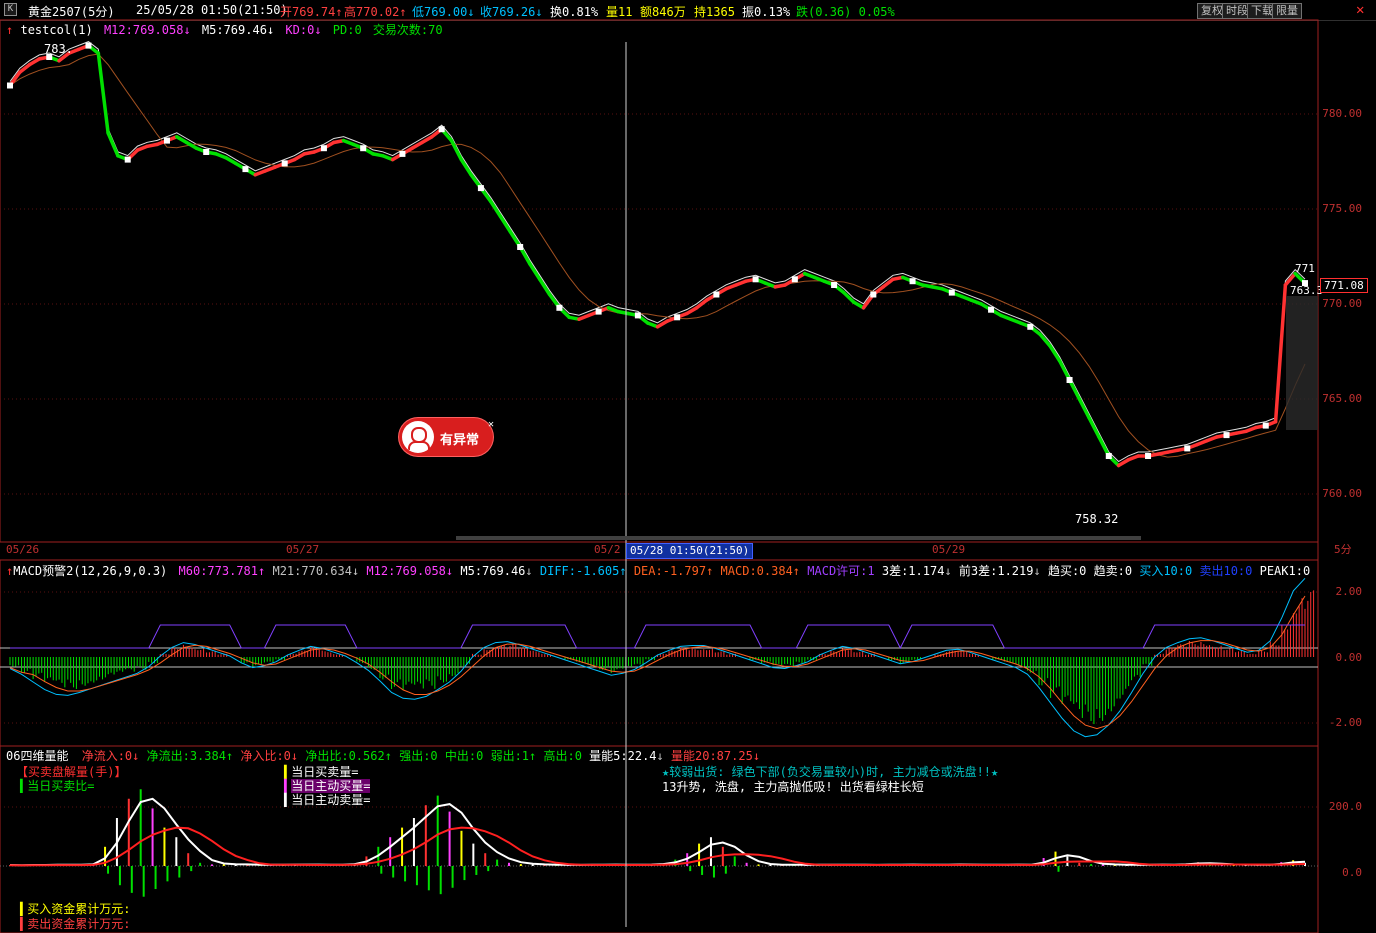  Describe the element at coordinates (79, 924) in the screenshot. I see `sell-funds-text: 卖出资金累计万元:` at that location.